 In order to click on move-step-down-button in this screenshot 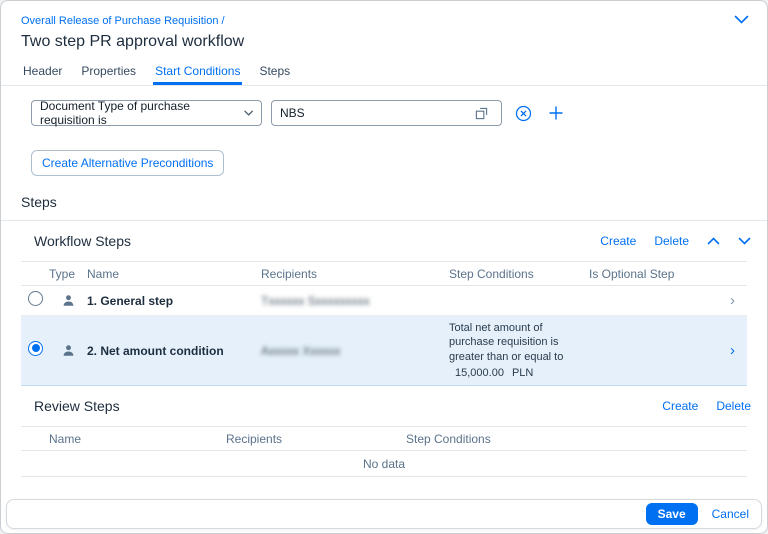, I will do `click(744, 241)`.